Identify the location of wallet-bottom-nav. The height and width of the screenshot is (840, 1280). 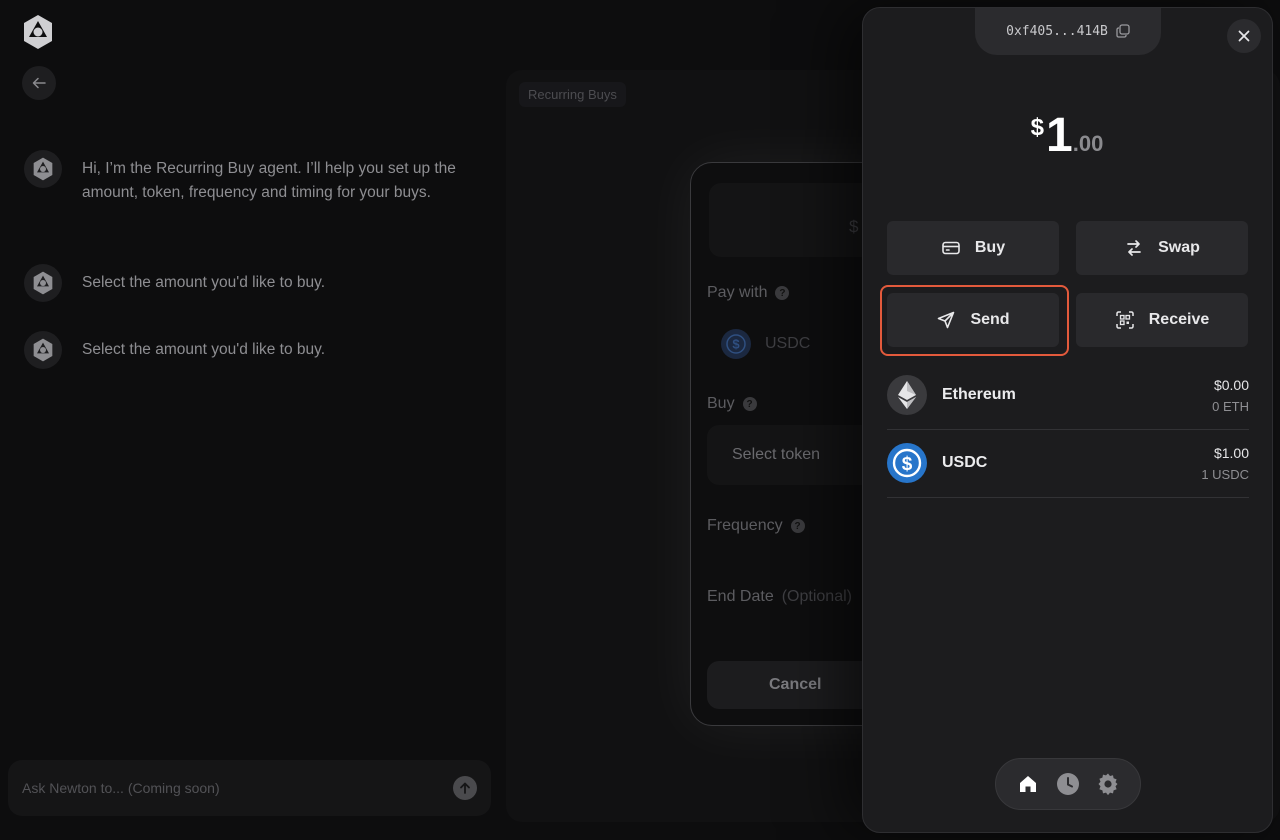
(1068, 784).